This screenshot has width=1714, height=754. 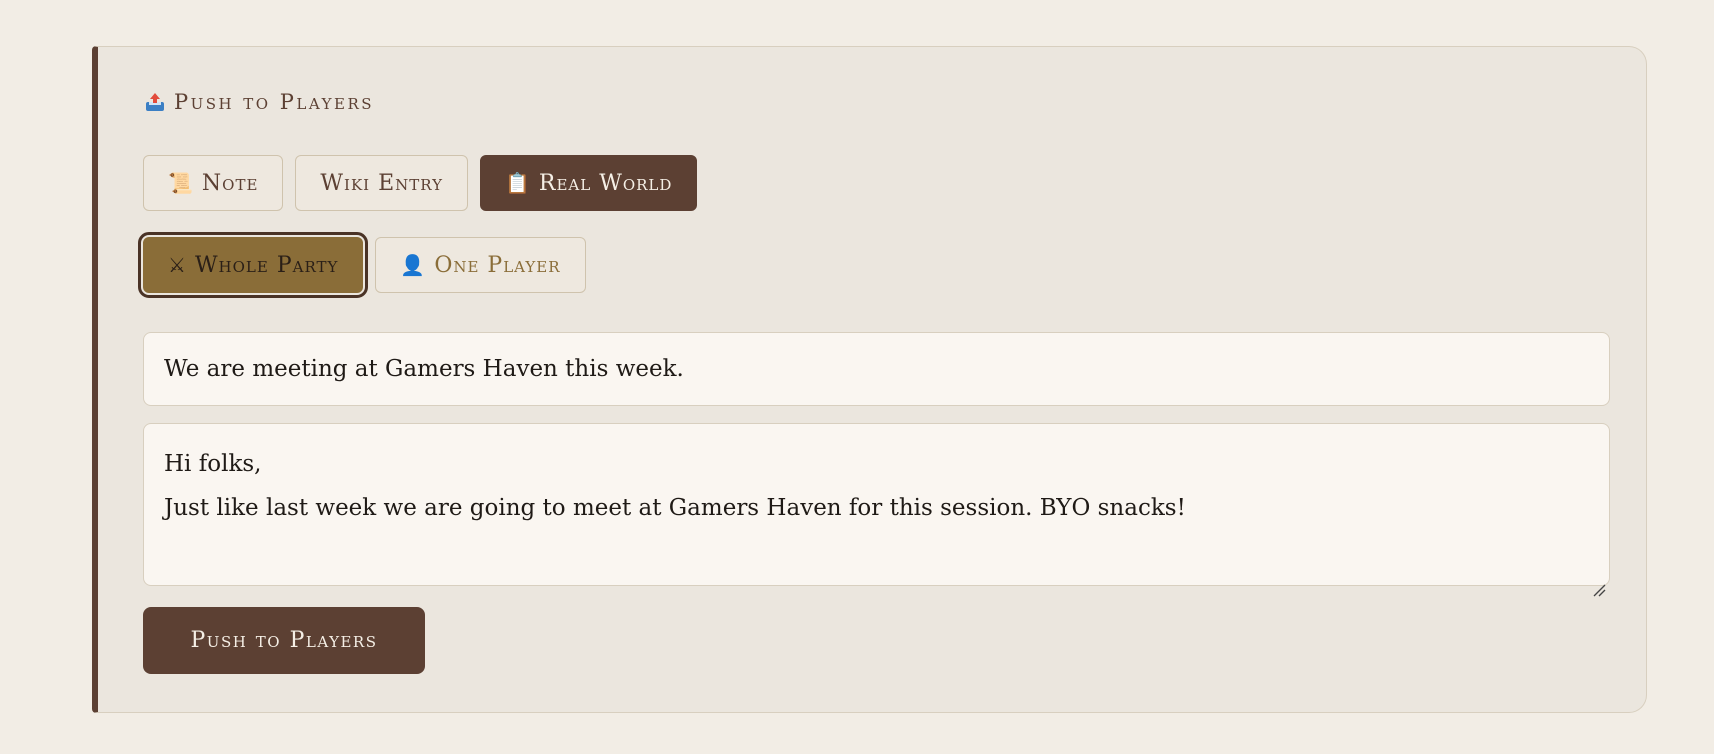 What do you see at coordinates (230, 183) in the screenshot?
I see `type-note-label: Note` at bounding box center [230, 183].